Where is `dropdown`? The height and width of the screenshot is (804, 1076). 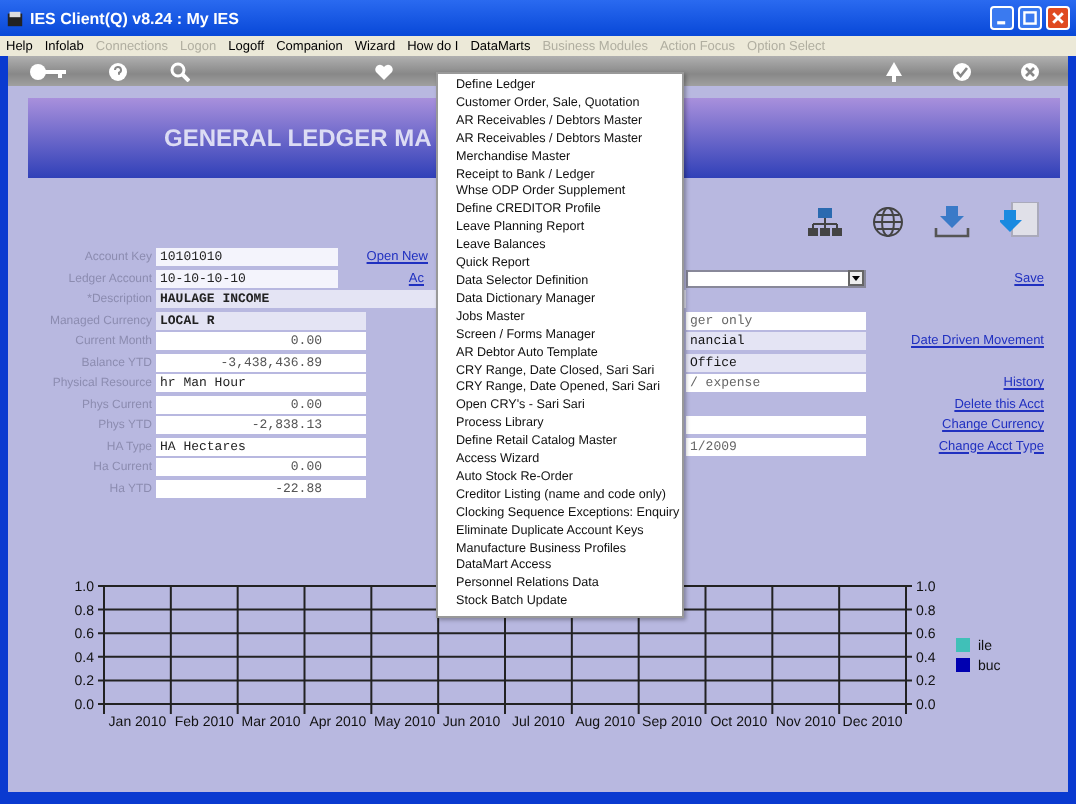 dropdown is located at coordinates (776, 278).